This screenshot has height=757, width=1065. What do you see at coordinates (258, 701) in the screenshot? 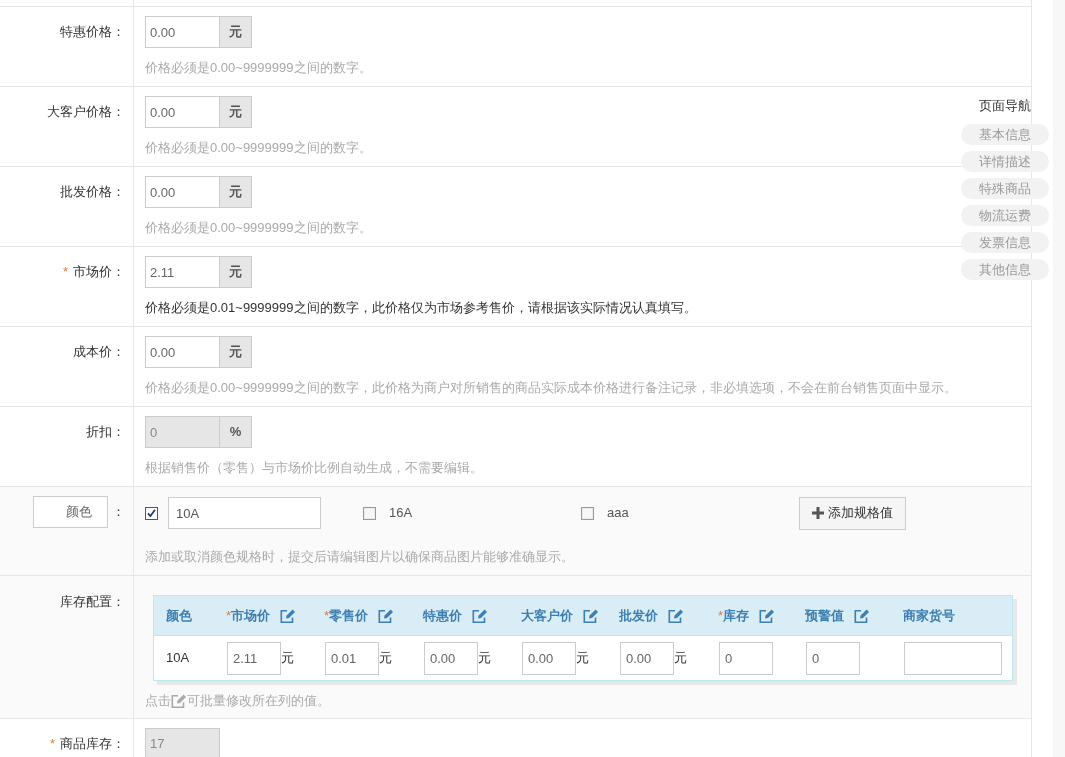
I see `hint-text: 可批量修改所在列的值。` at bounding box center [258, 701].